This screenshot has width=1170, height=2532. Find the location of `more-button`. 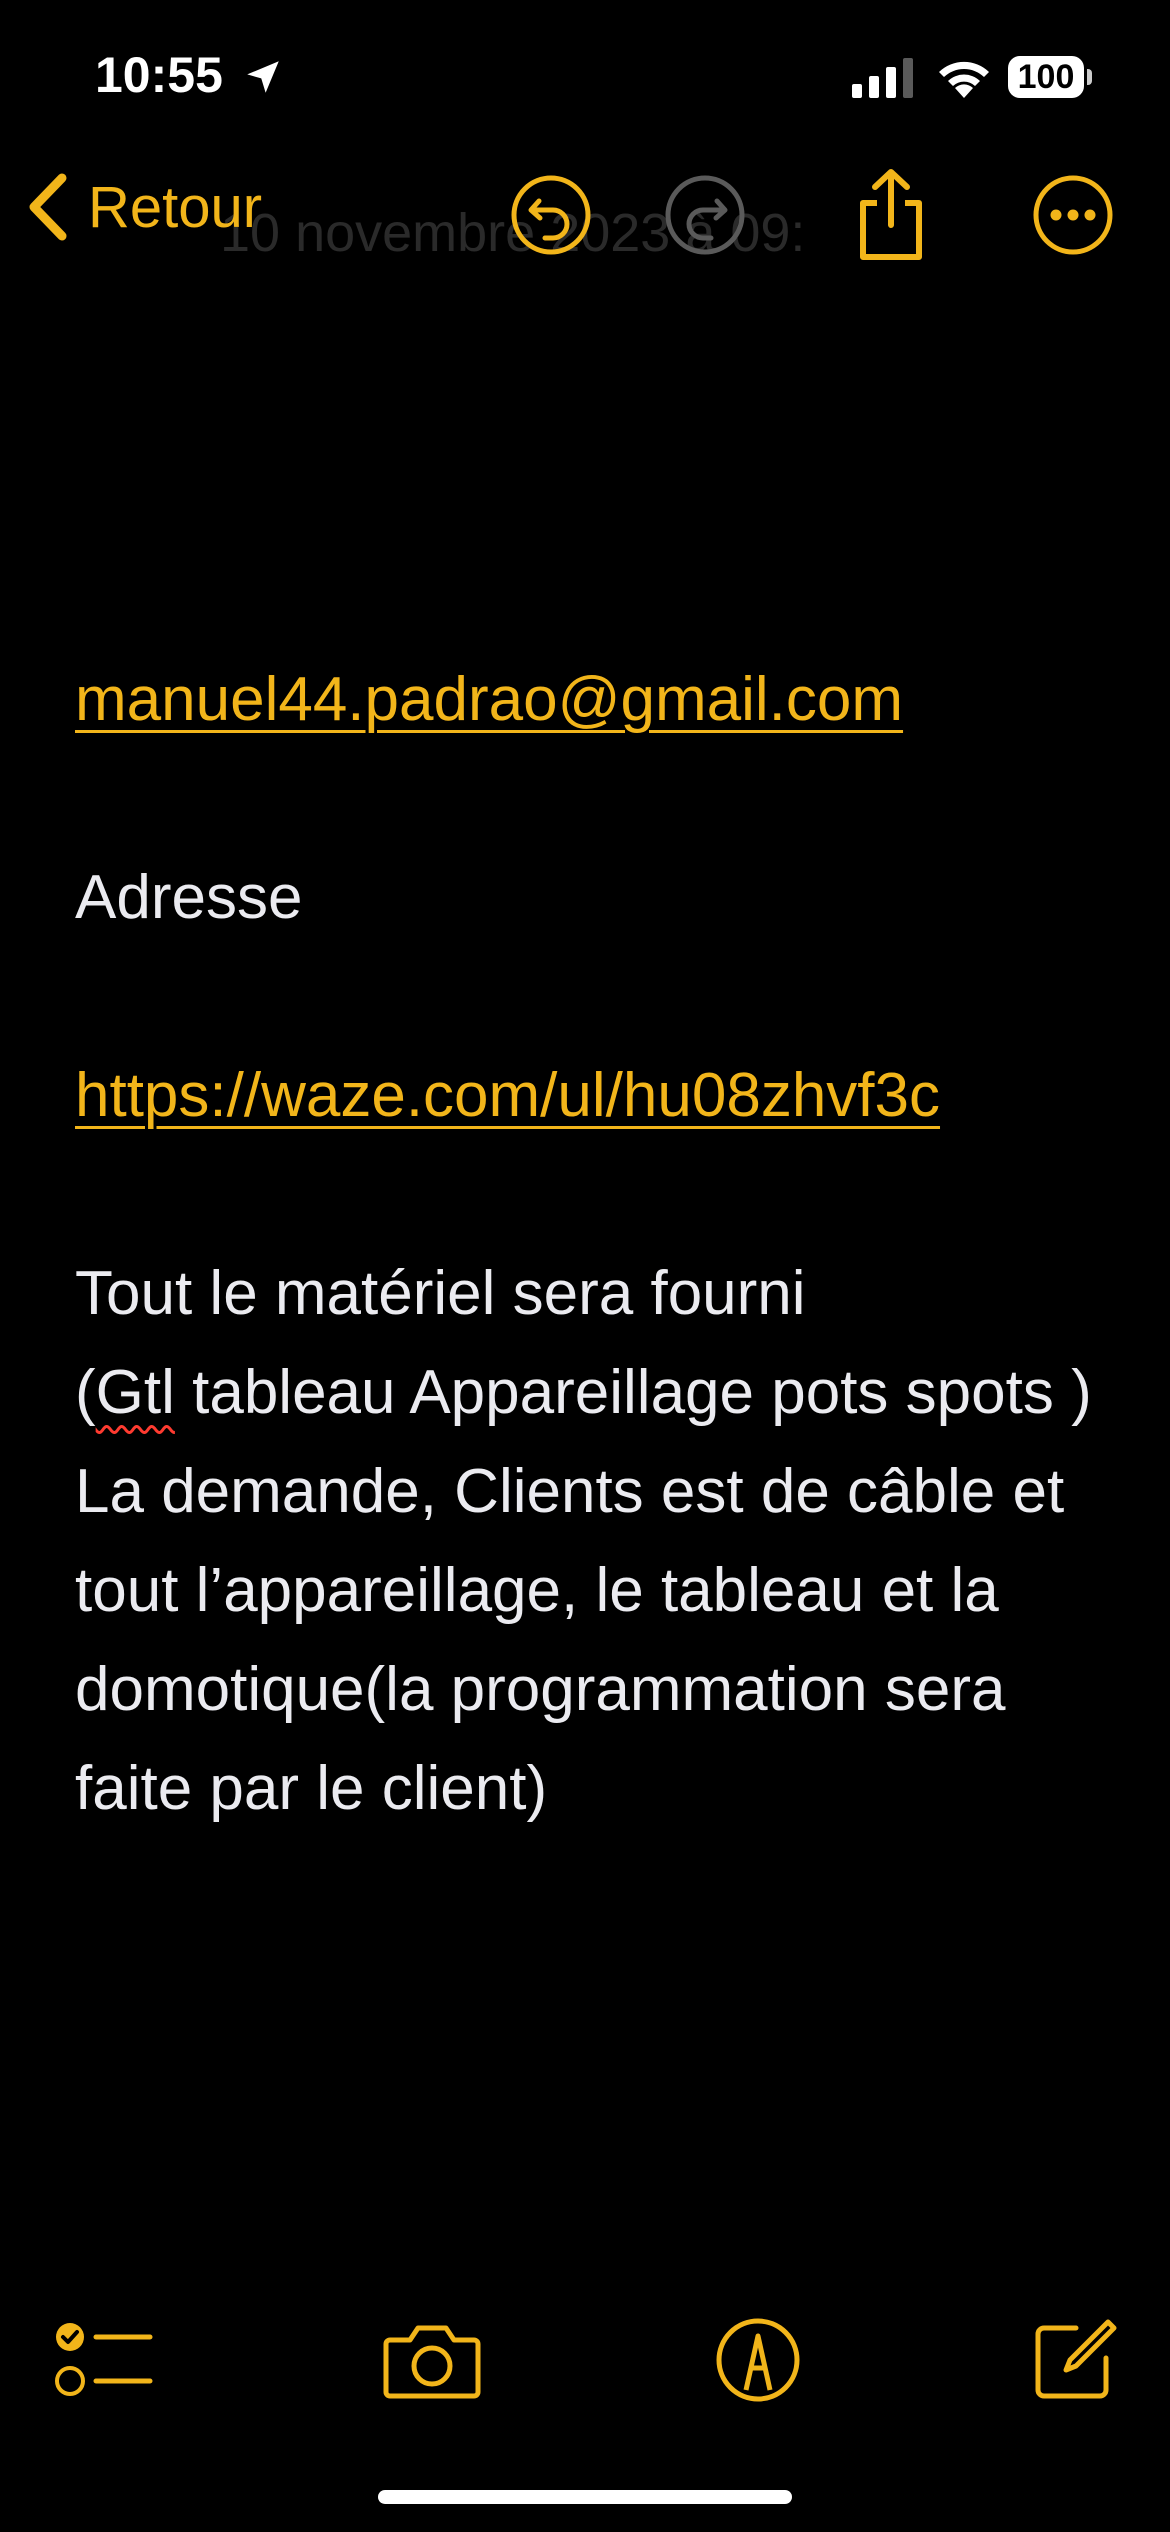

more-button is located at coordinates (1073, 215).